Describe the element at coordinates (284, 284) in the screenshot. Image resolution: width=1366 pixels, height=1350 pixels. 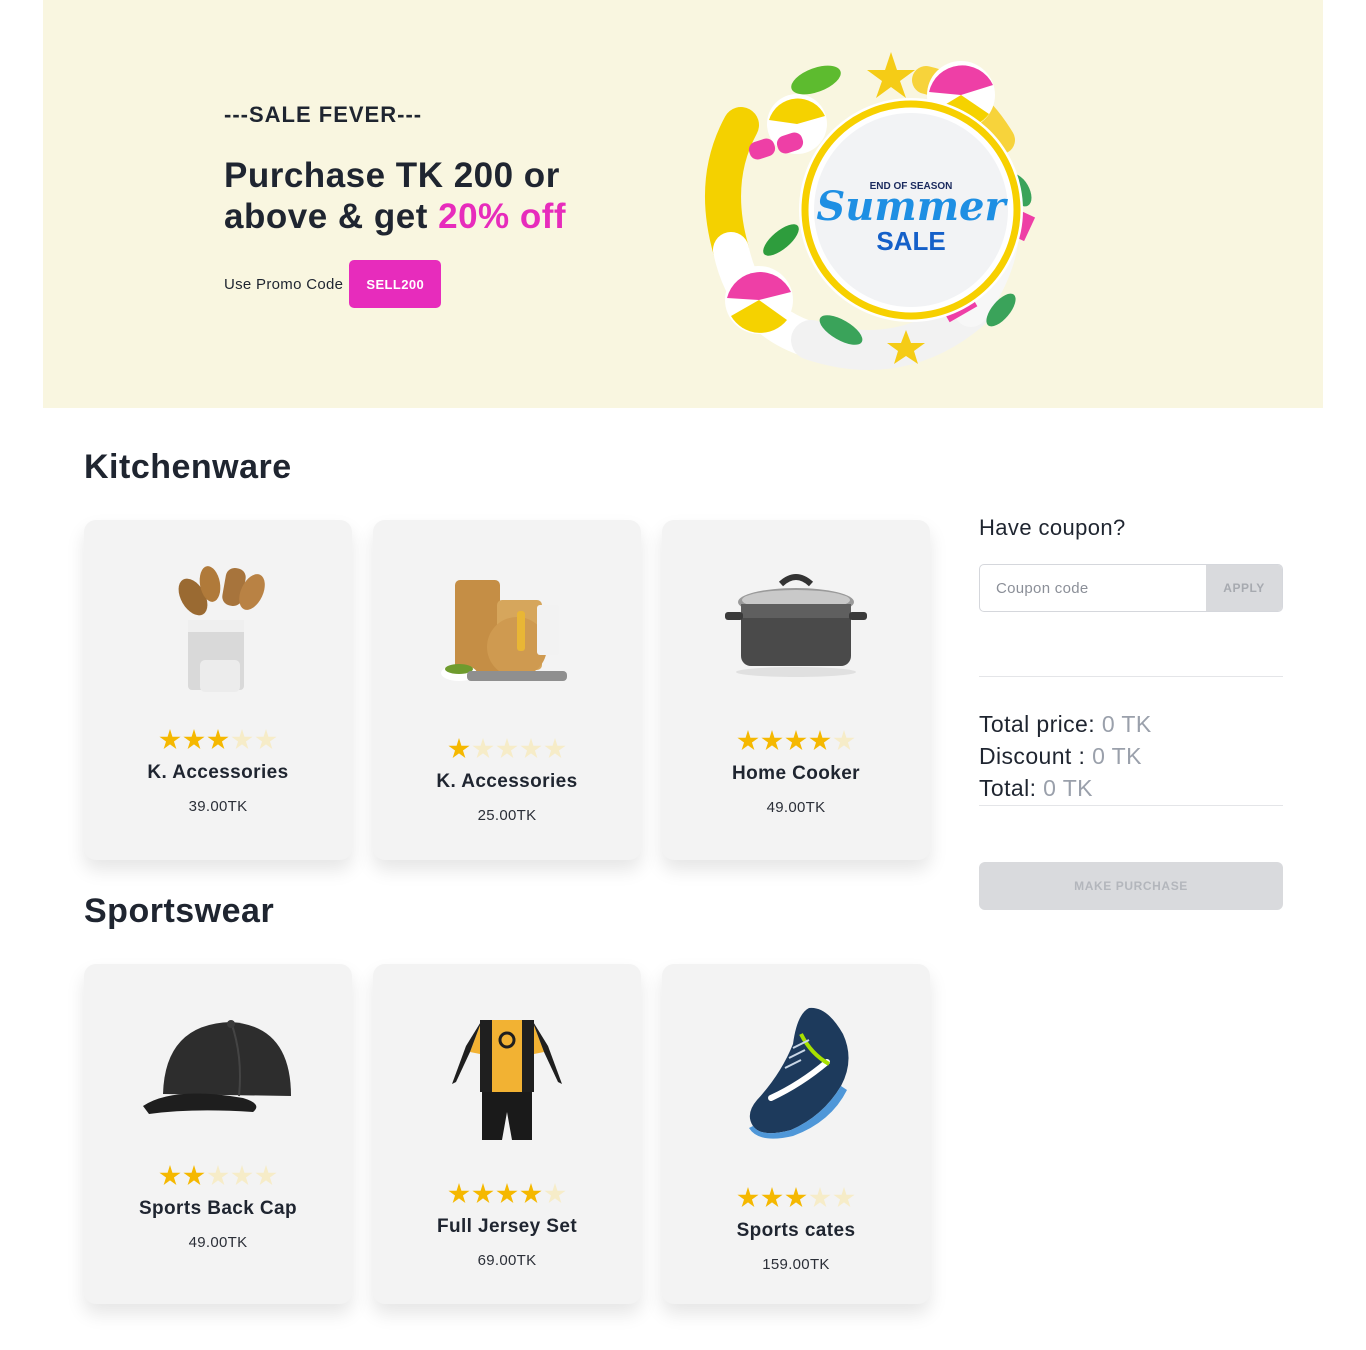
I see `promo-code-label: Use Promo Code` at that location.